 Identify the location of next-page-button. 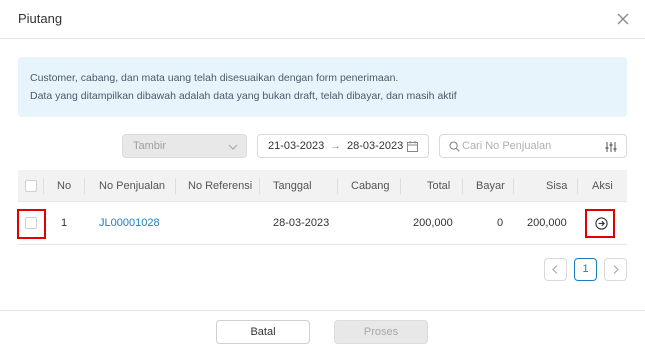
(615, 269).